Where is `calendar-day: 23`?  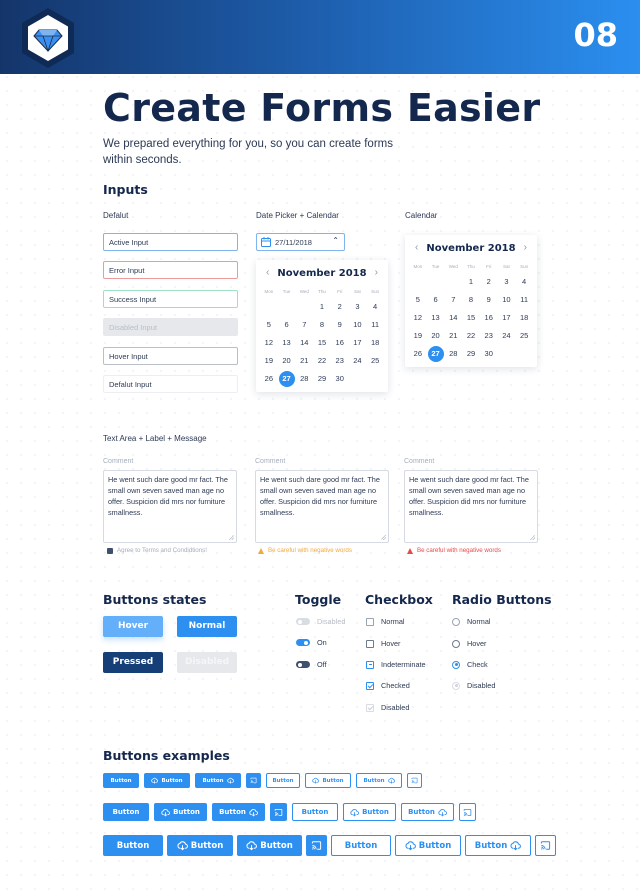
calendar-day: 23 is located at coordinates (489, 336).